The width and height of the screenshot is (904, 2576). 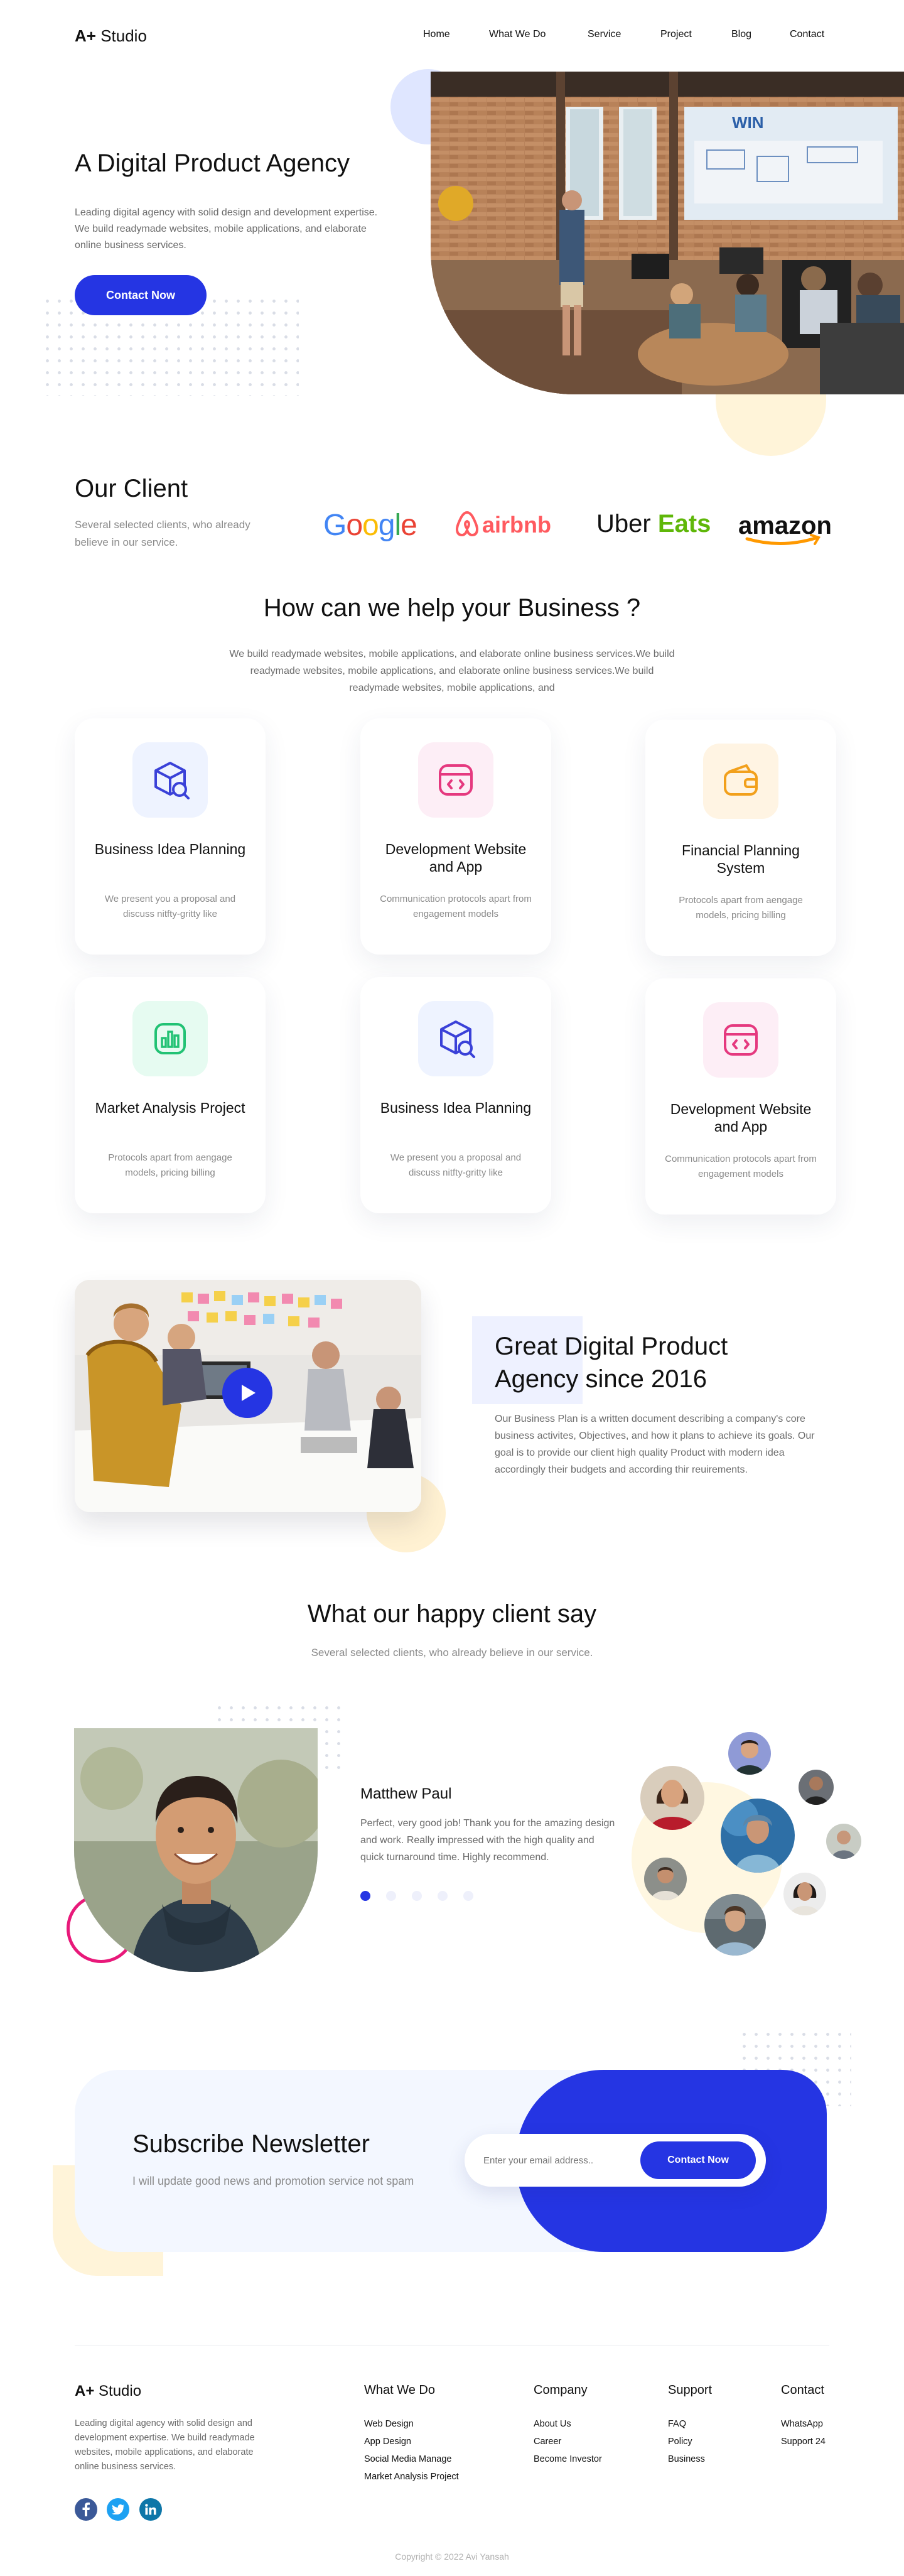 I want to click on amazon-logo-wordmark: amazon, so click(x=785, y=529).